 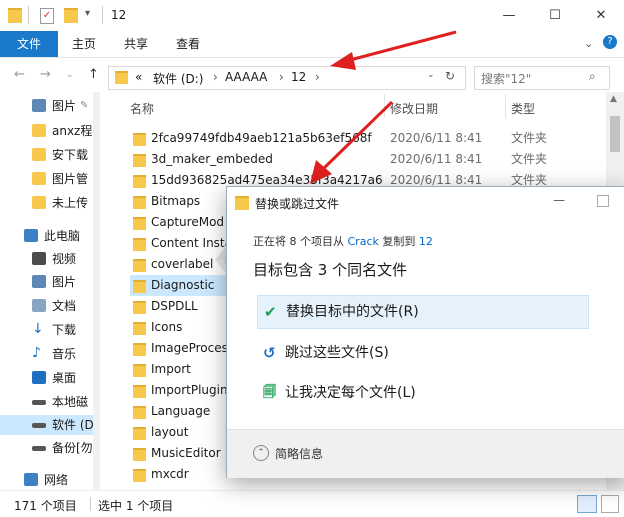 What do you see at coordinates (242, 203) in the screenshot?
I see `dialog-icon` at bounding box center [242, 203].